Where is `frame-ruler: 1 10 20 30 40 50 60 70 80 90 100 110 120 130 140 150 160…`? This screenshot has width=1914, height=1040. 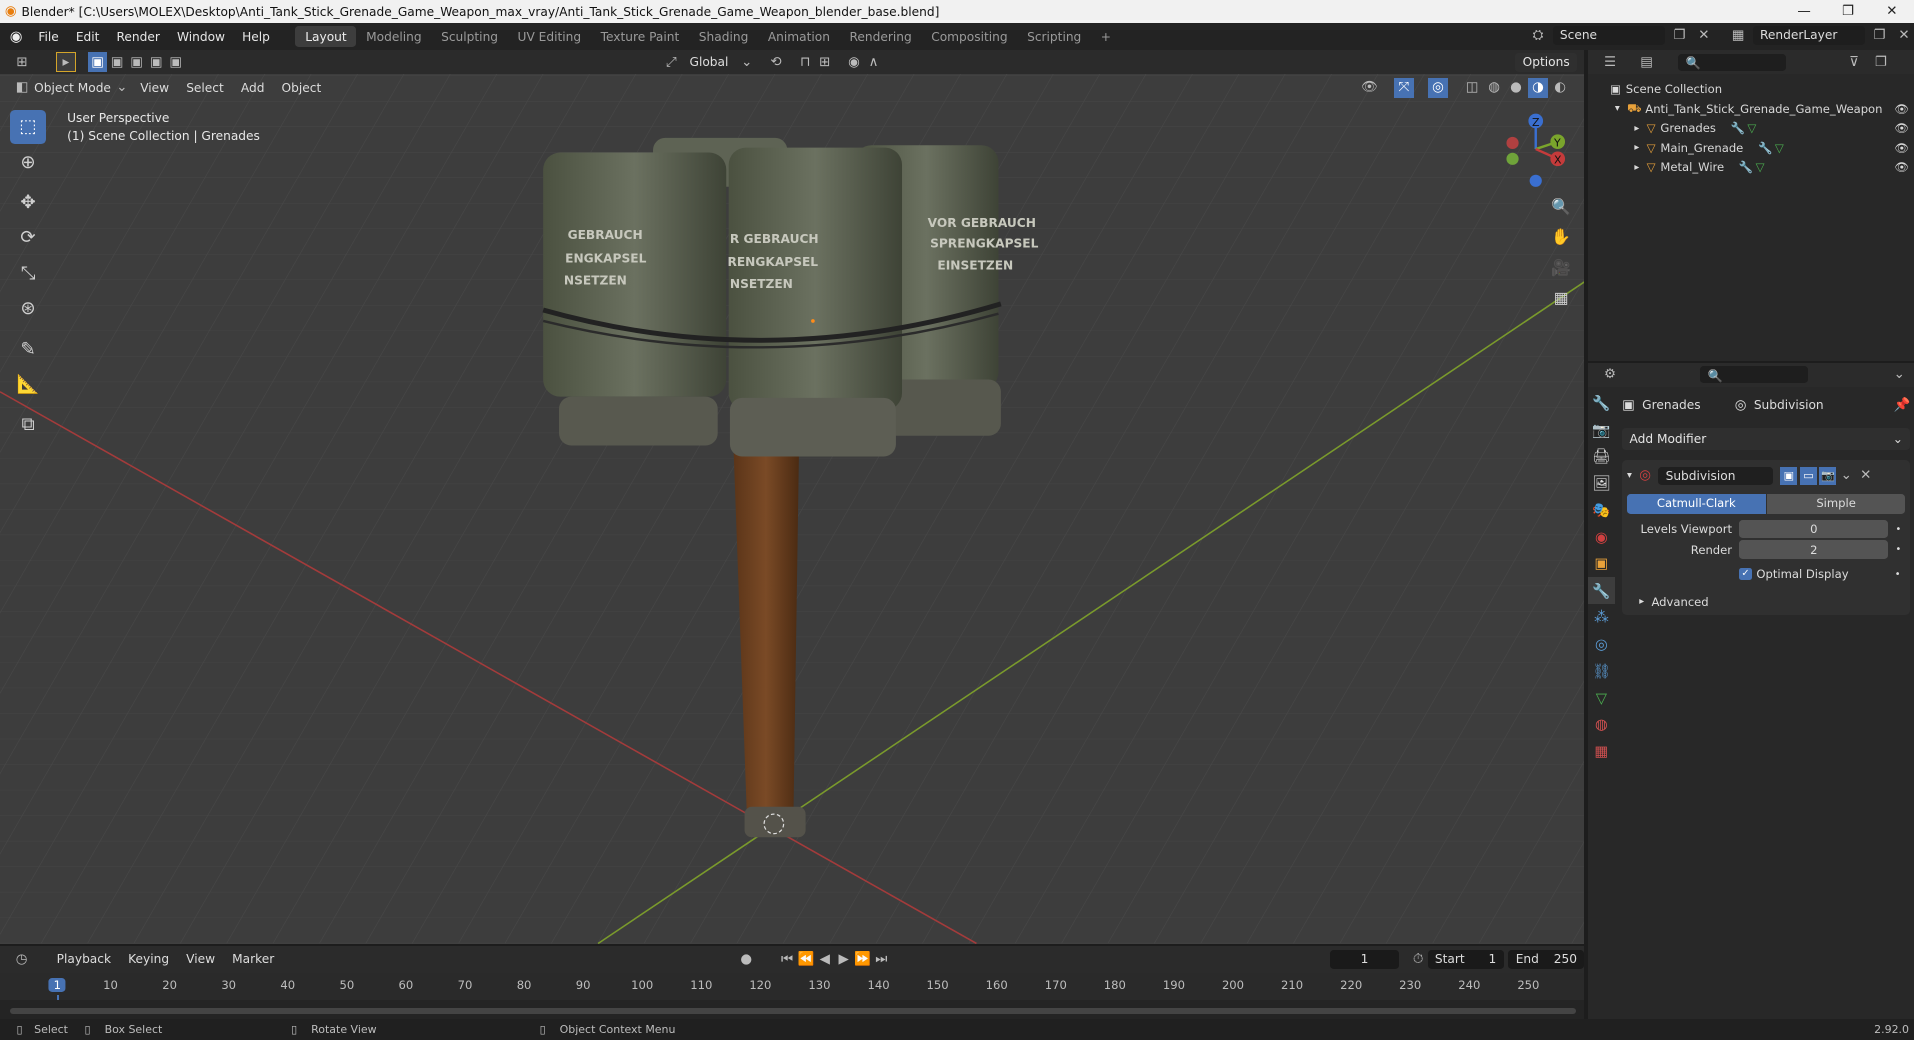 frame-ruler: 1 10 20 30 40 50 60 70 80 90 100 110 120 130 140 150 160… is located at coordinates (792, 996).